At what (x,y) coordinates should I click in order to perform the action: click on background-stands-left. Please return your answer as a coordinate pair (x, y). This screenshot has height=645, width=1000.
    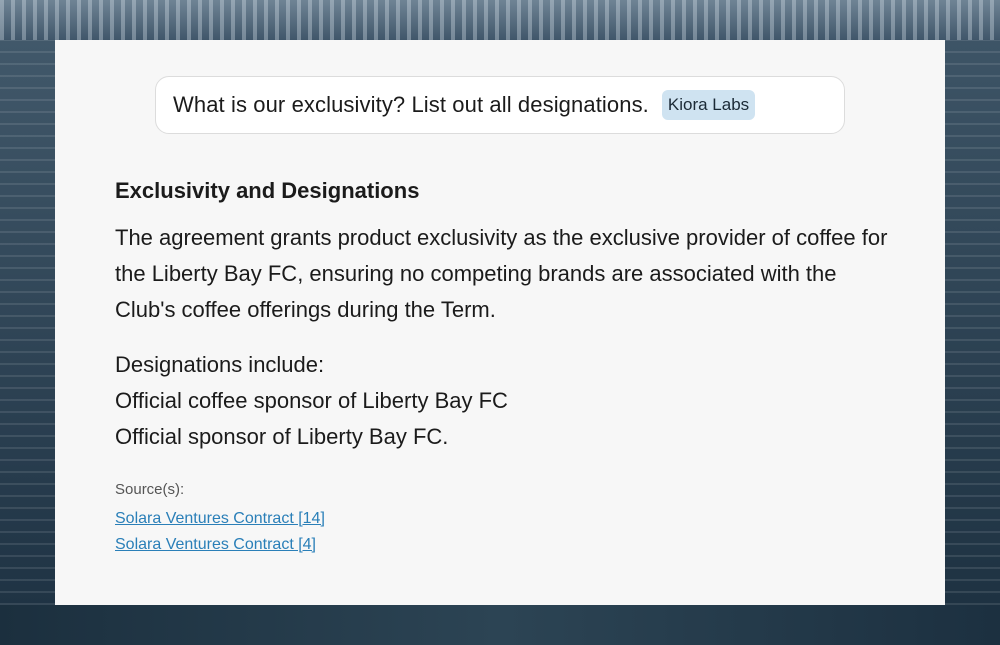
    Looking at the image, I should click on (27, 322).